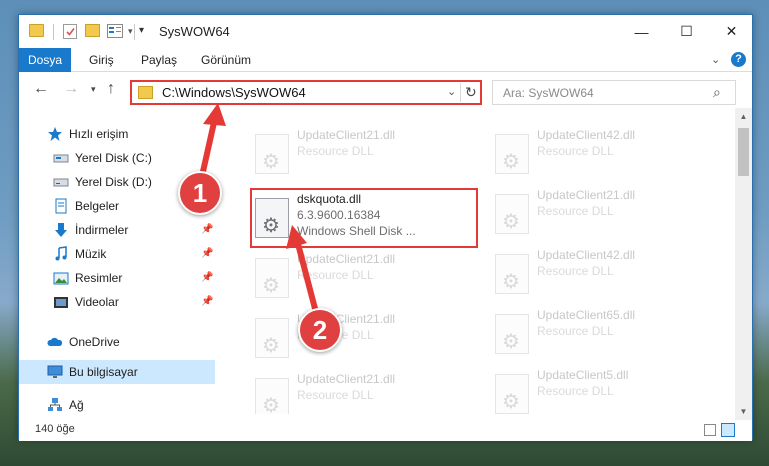 Image resolution: width=769 pixels, height=466 pixels. I want to click on downloads-icon, so click(61, 230).